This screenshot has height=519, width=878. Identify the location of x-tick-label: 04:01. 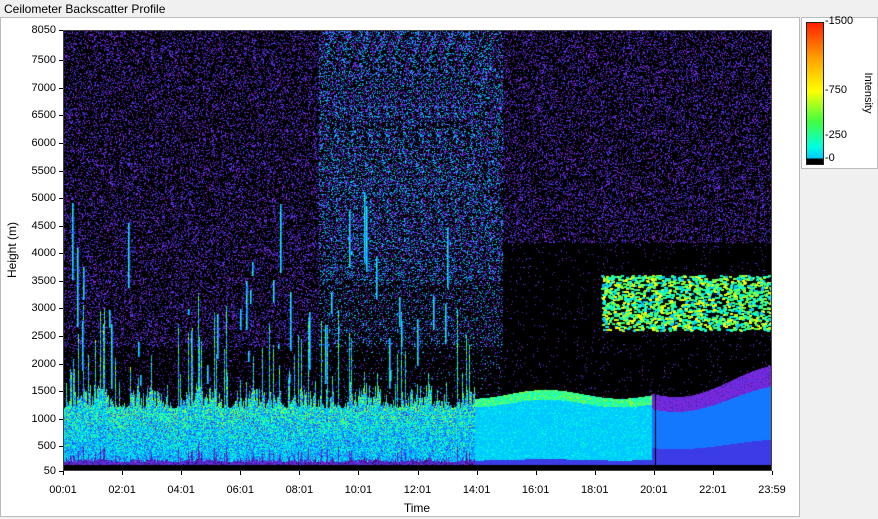
(181, 490).